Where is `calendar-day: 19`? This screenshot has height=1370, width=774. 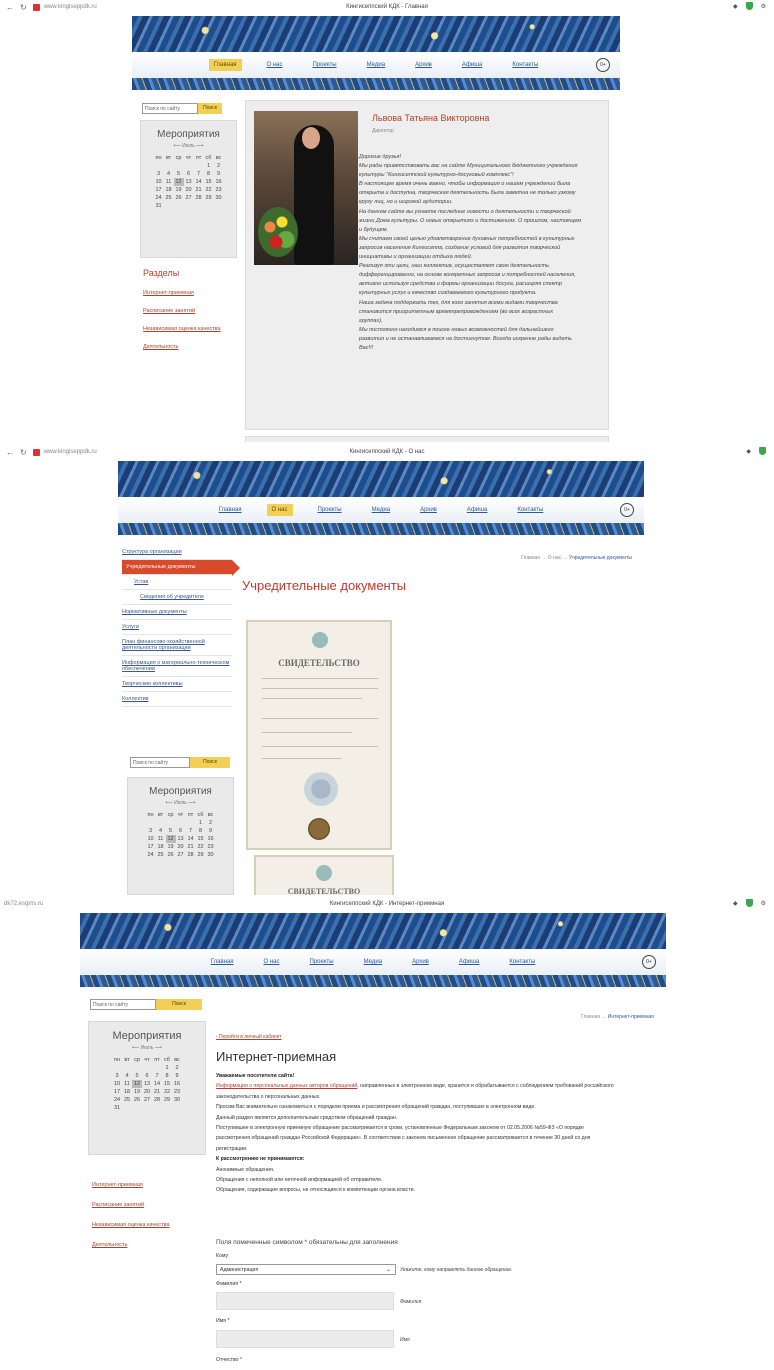 calendar-day: 19 is located at coordinates (137, 1092).